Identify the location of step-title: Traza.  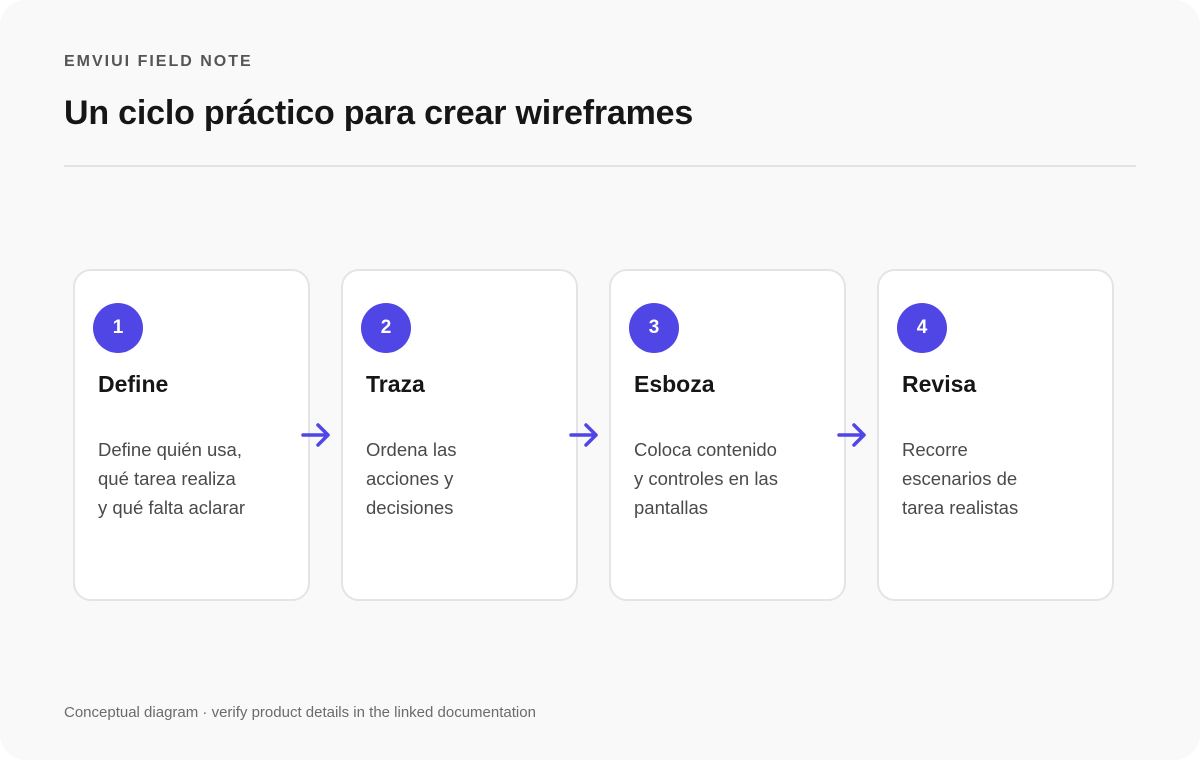
(395, 384).